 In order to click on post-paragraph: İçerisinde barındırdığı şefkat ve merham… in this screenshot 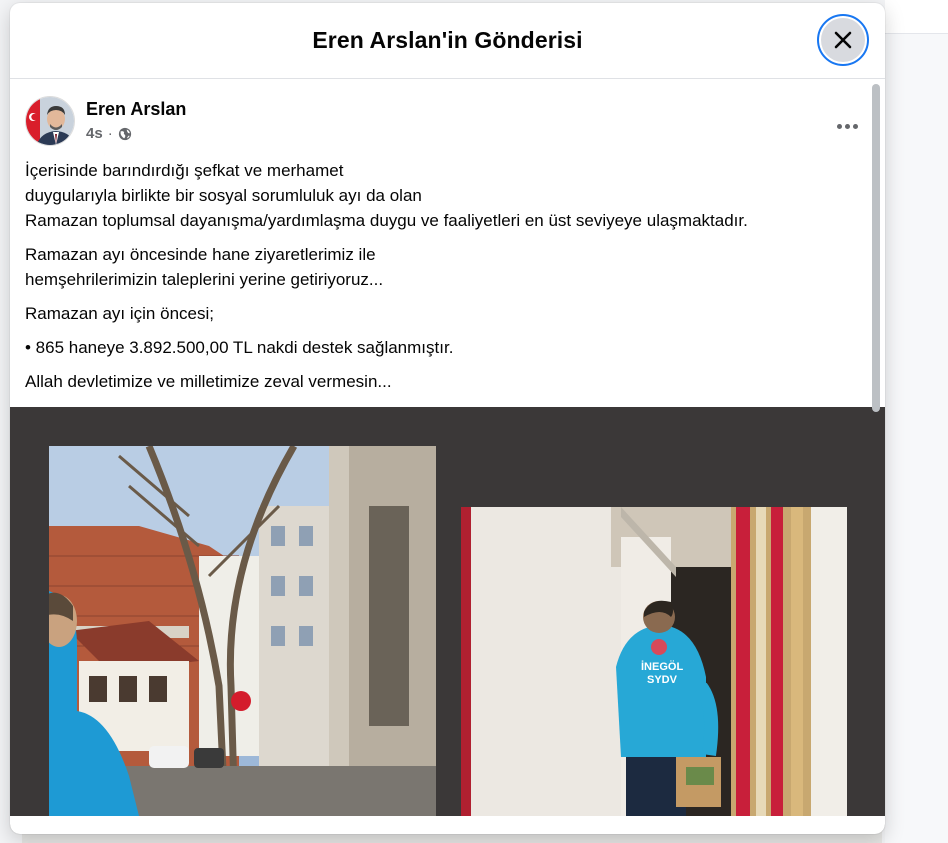, I will do `click(386, 195)`.